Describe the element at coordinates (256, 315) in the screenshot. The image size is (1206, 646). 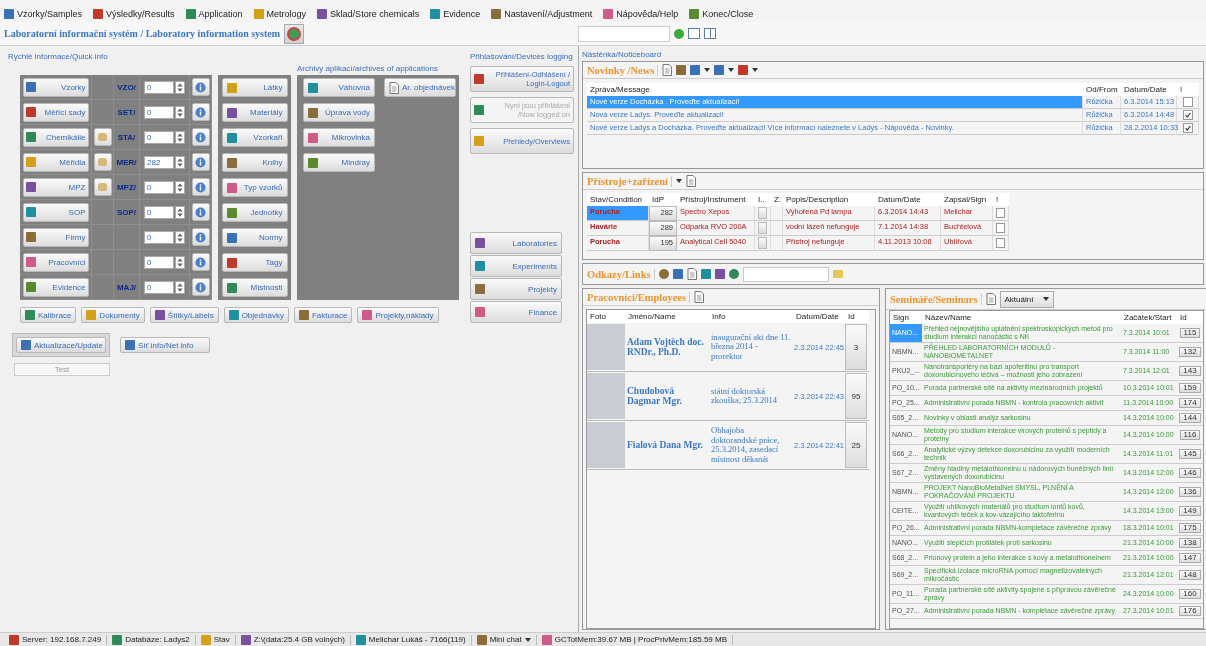
I see `module-button: Objednávky` at that location.